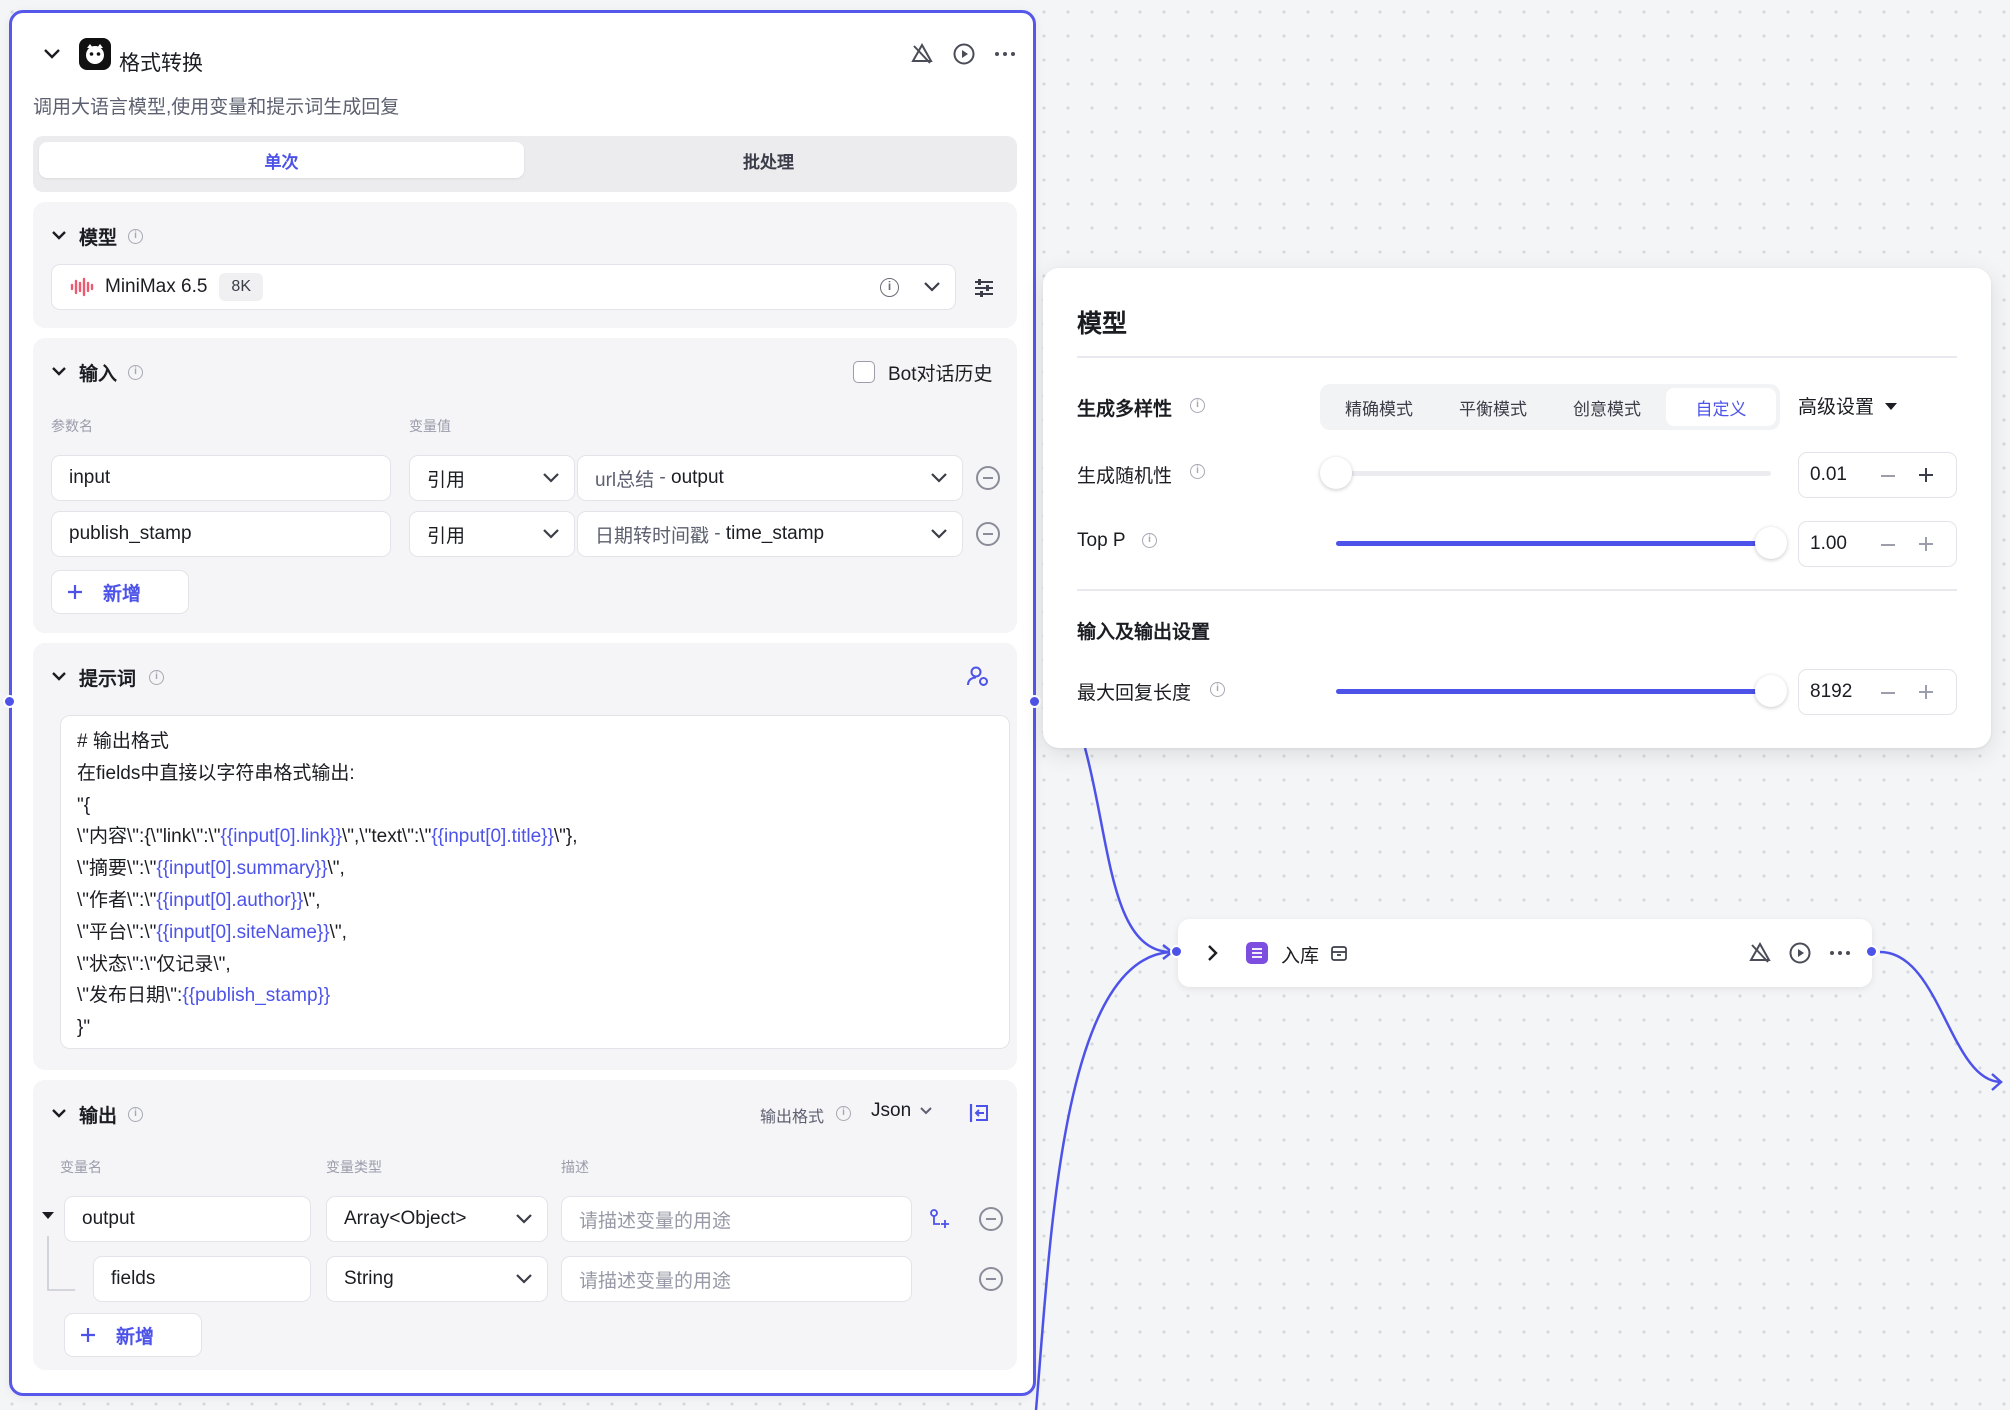 Image resolution: width=2010 pixels, height=1410 pixels. Describe the element at coordinates (1771, 543) in the screenshot. I see `top-p-slider-thumb` at that location.